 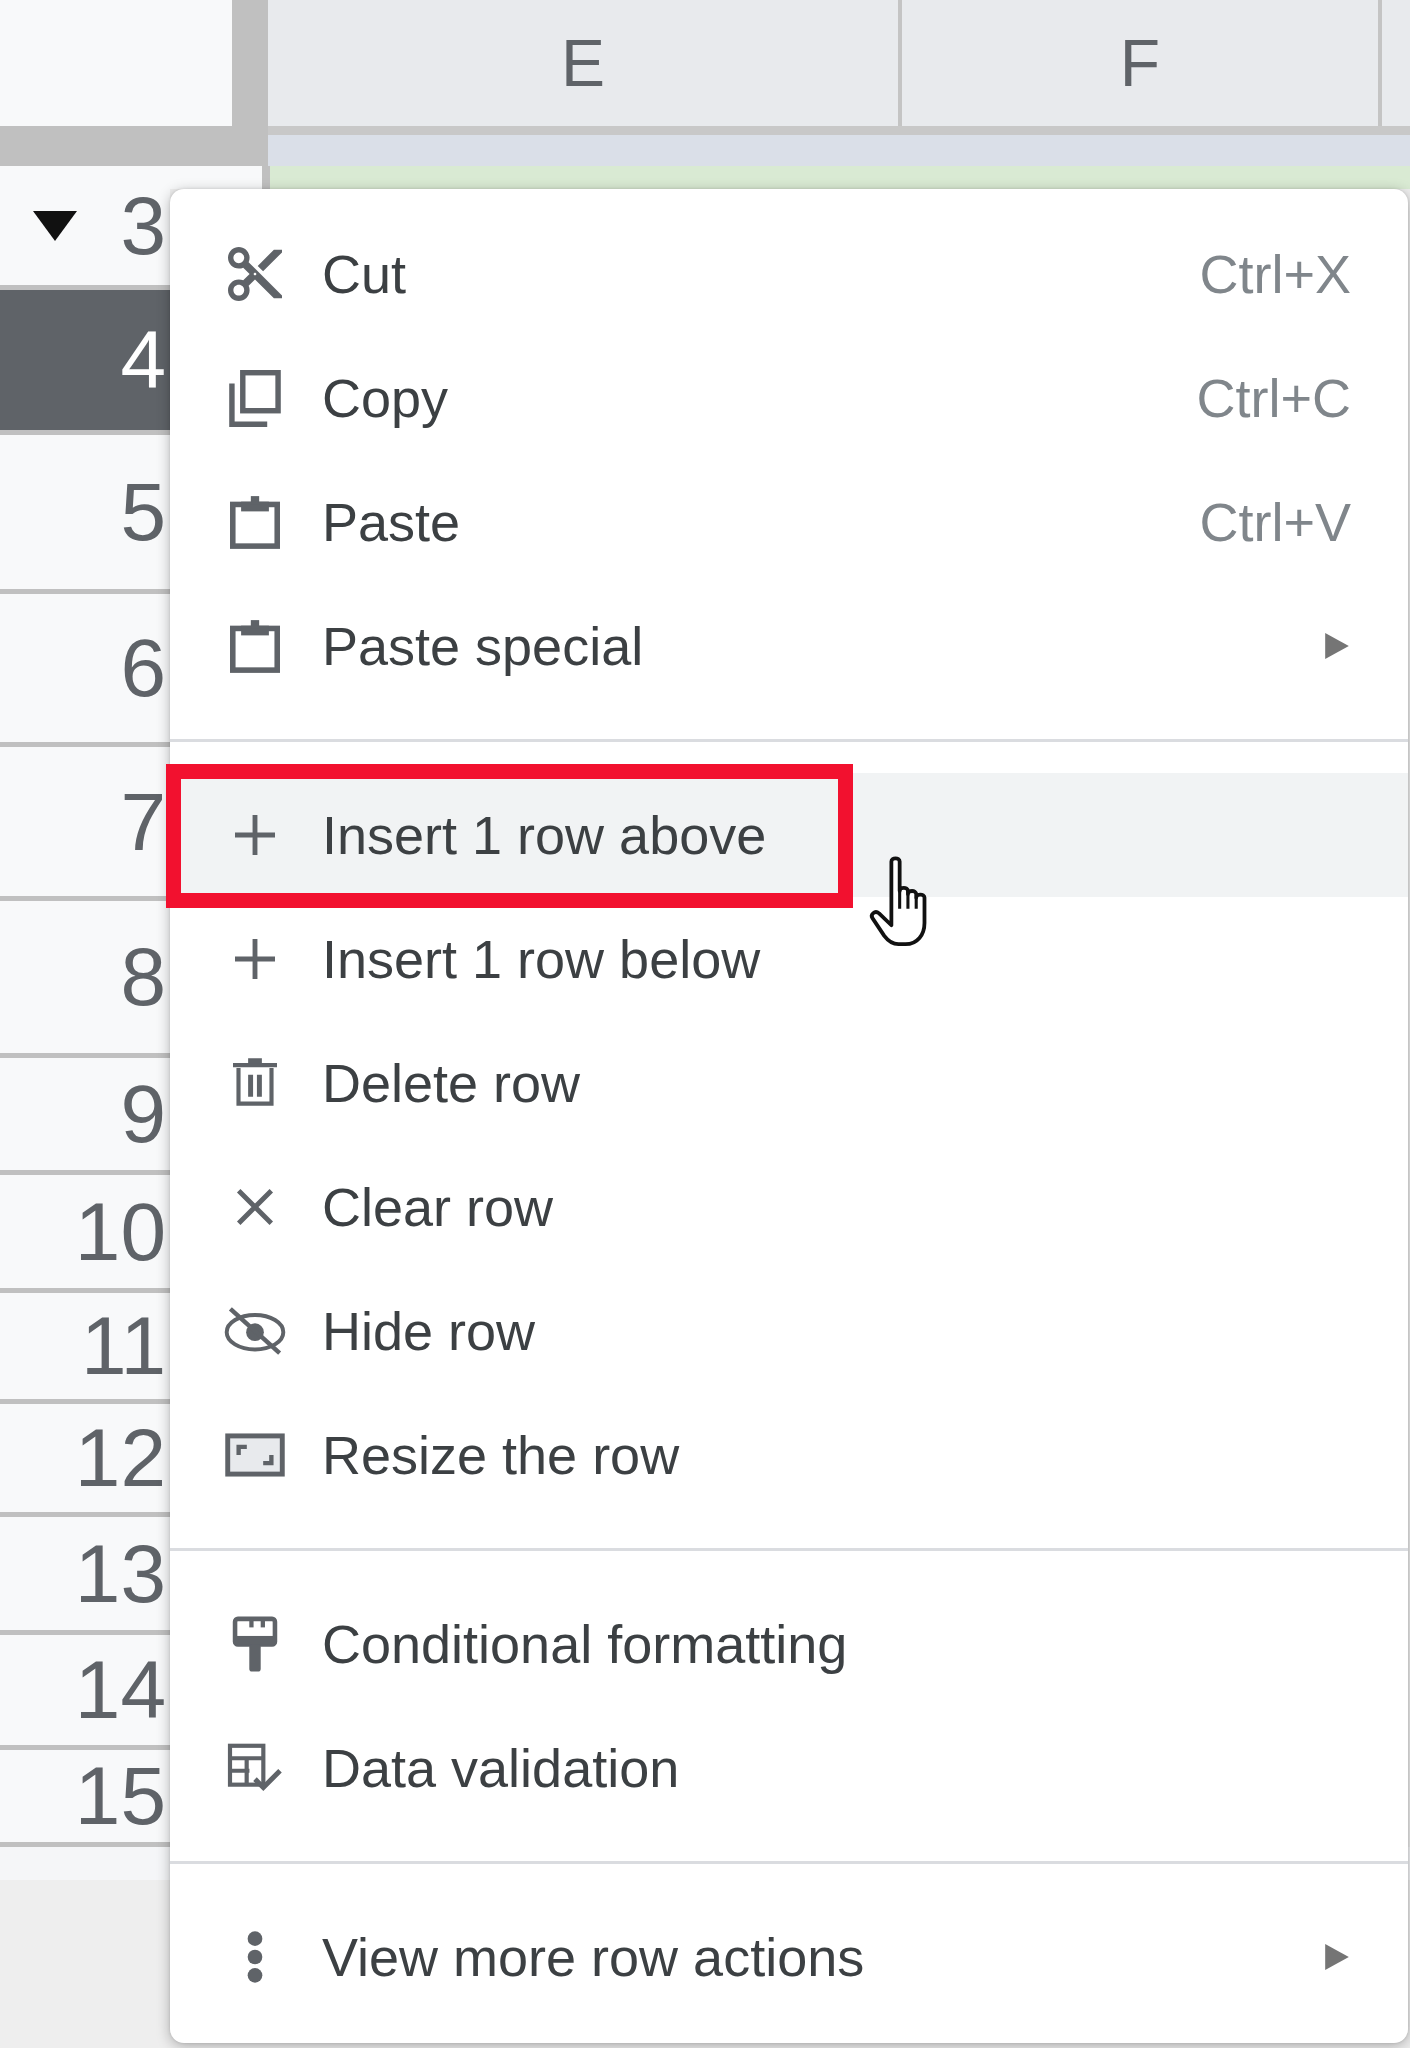 What do you see at coordinates (789, 1331) in the screenshot?
I see `menu-item: Hide row` at bounding box center [789, 1331].